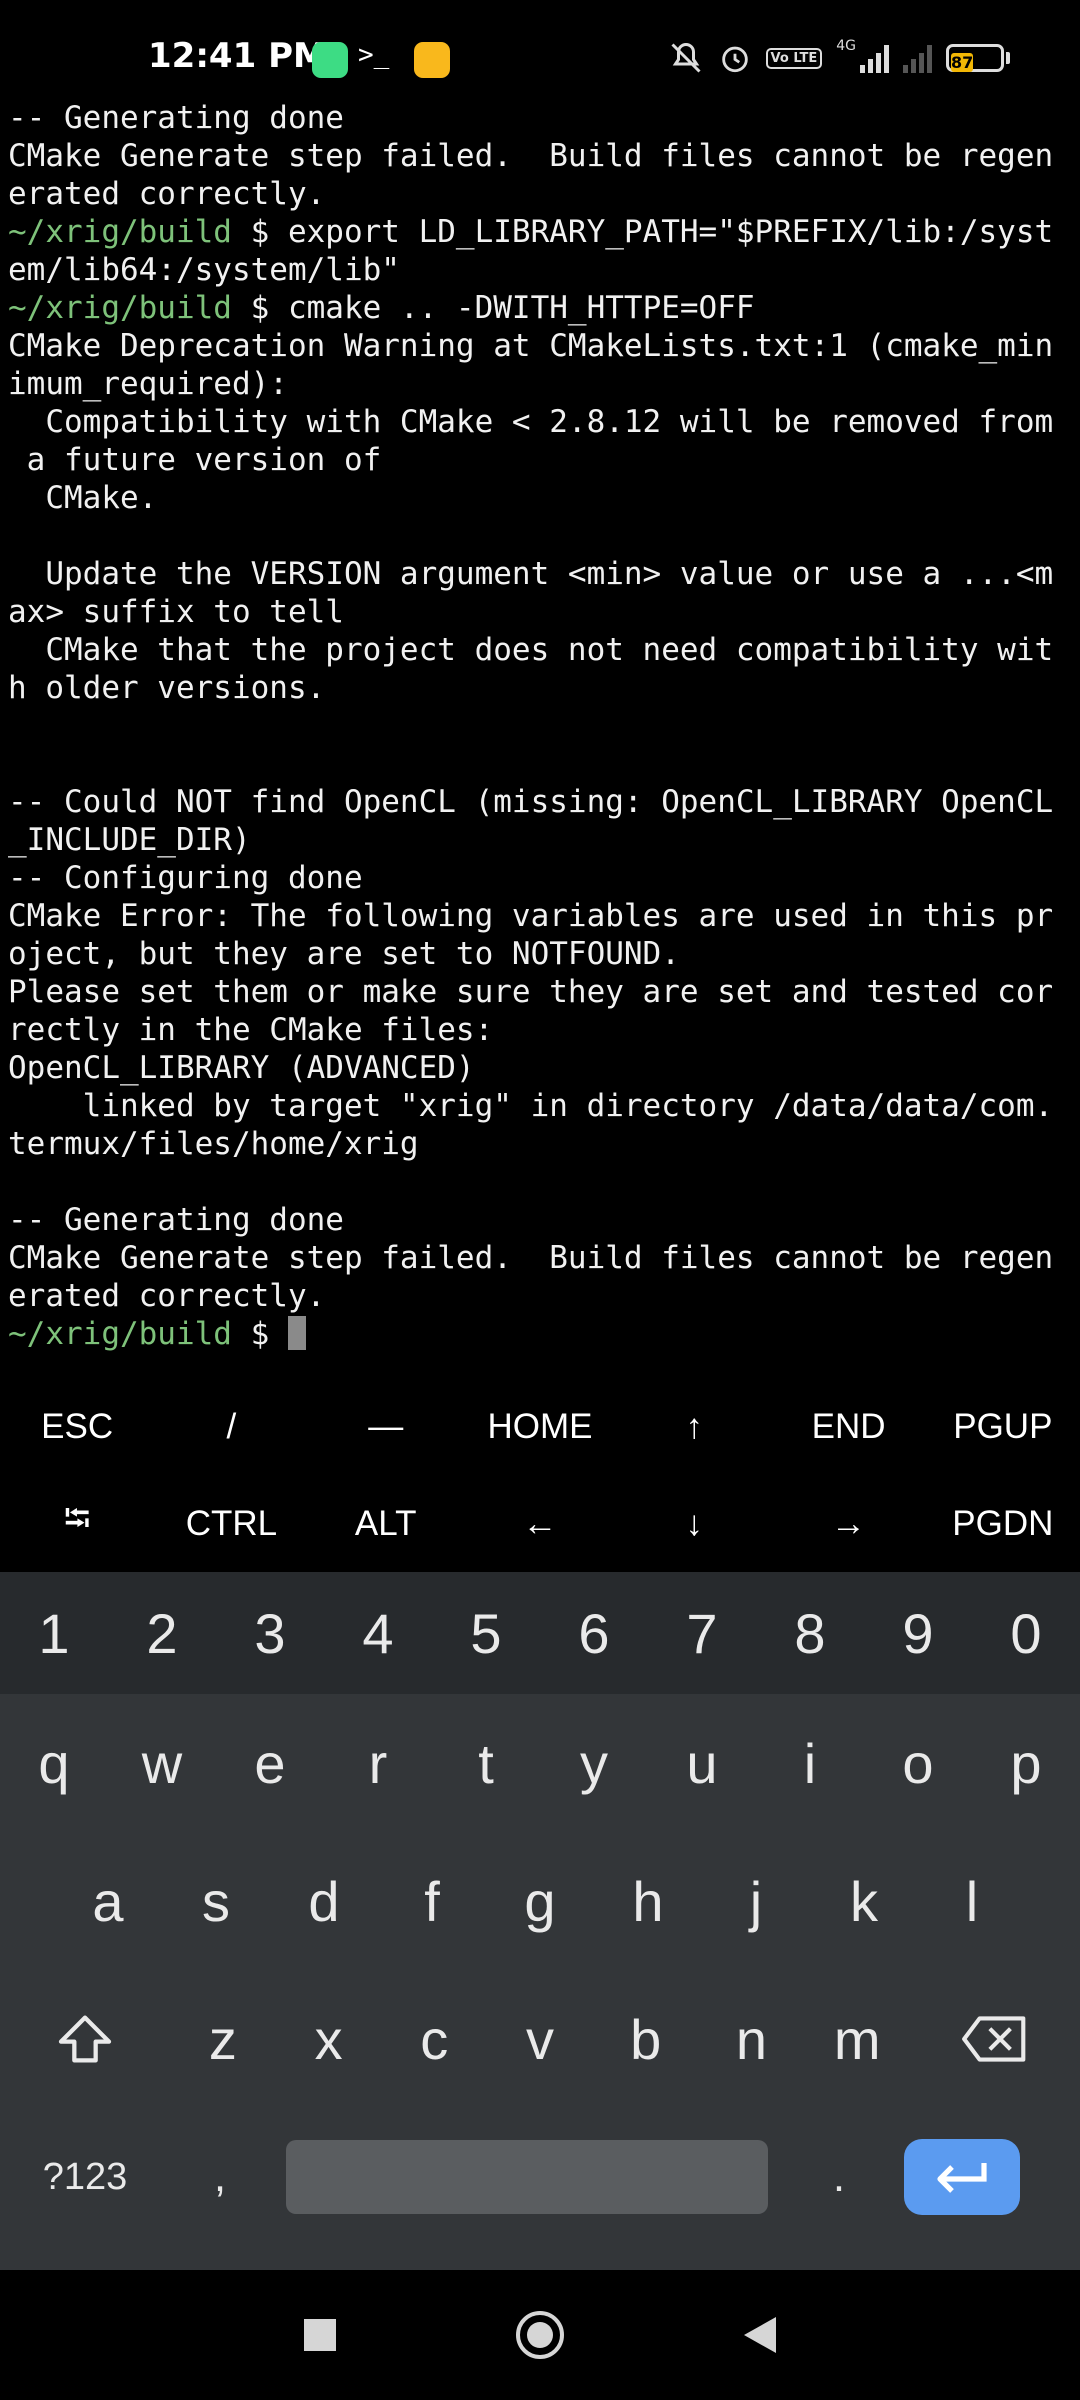 This screenshot has height=2400, width=1080. Describe the element at coordinates (330, 60) in the screenshot. I see `android-icon` at that location.